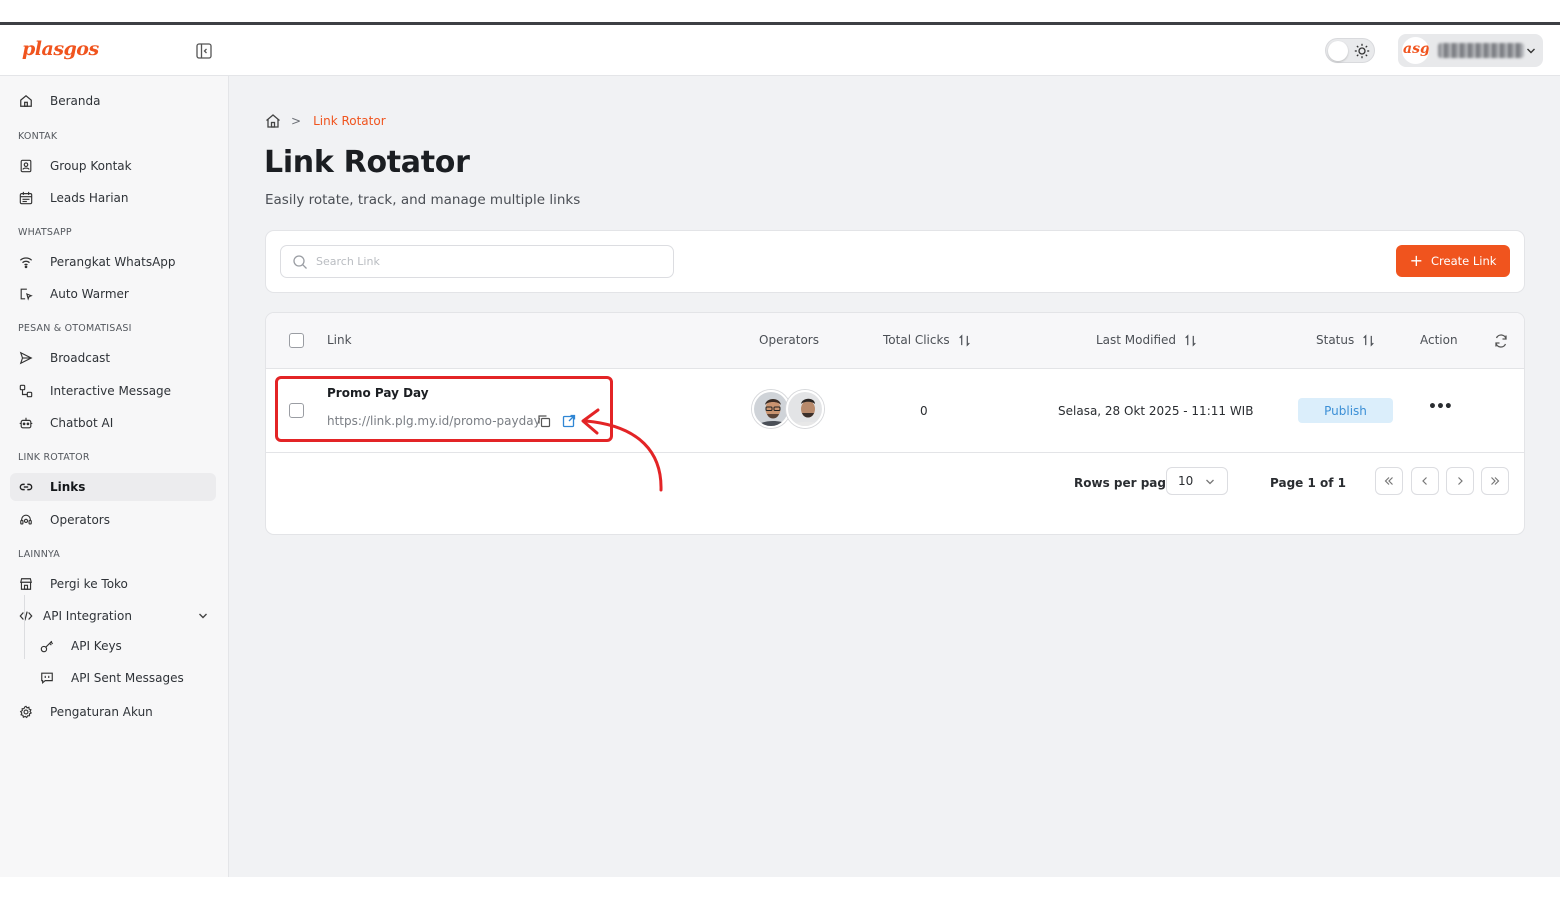 The width and height of the screenshot is (1560, 900). I want to click on page-info: Page 1 of 1, so click(1308, 483).